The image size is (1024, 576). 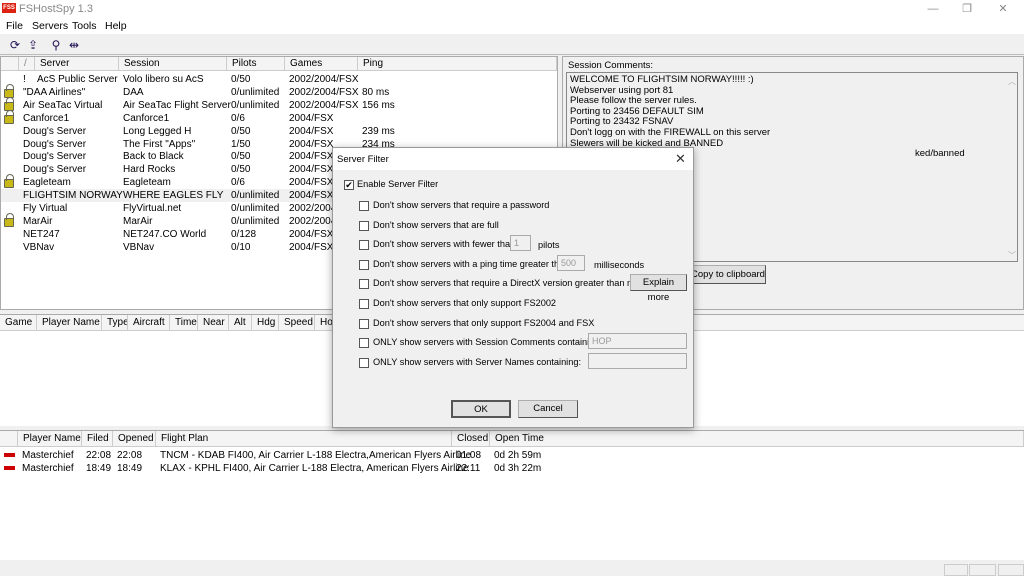 What do you see at coordinates (518, 468) in the screenshot?
I see `fp-open-time: 0d 3h 22m` at bounding box center [518, 468].